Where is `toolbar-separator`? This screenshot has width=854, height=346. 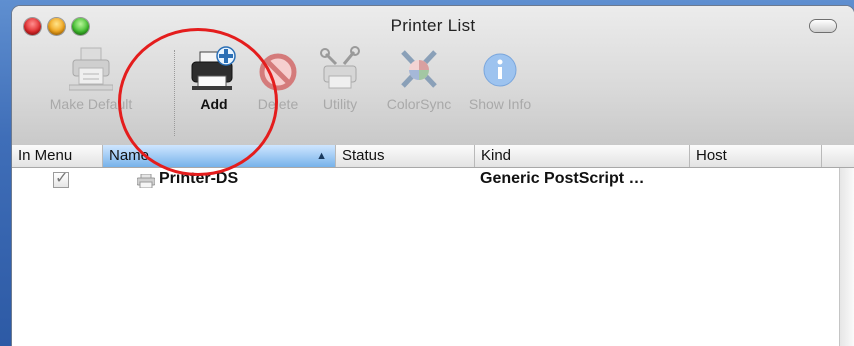
toolbar-separator is located at coordinates (174, 93).